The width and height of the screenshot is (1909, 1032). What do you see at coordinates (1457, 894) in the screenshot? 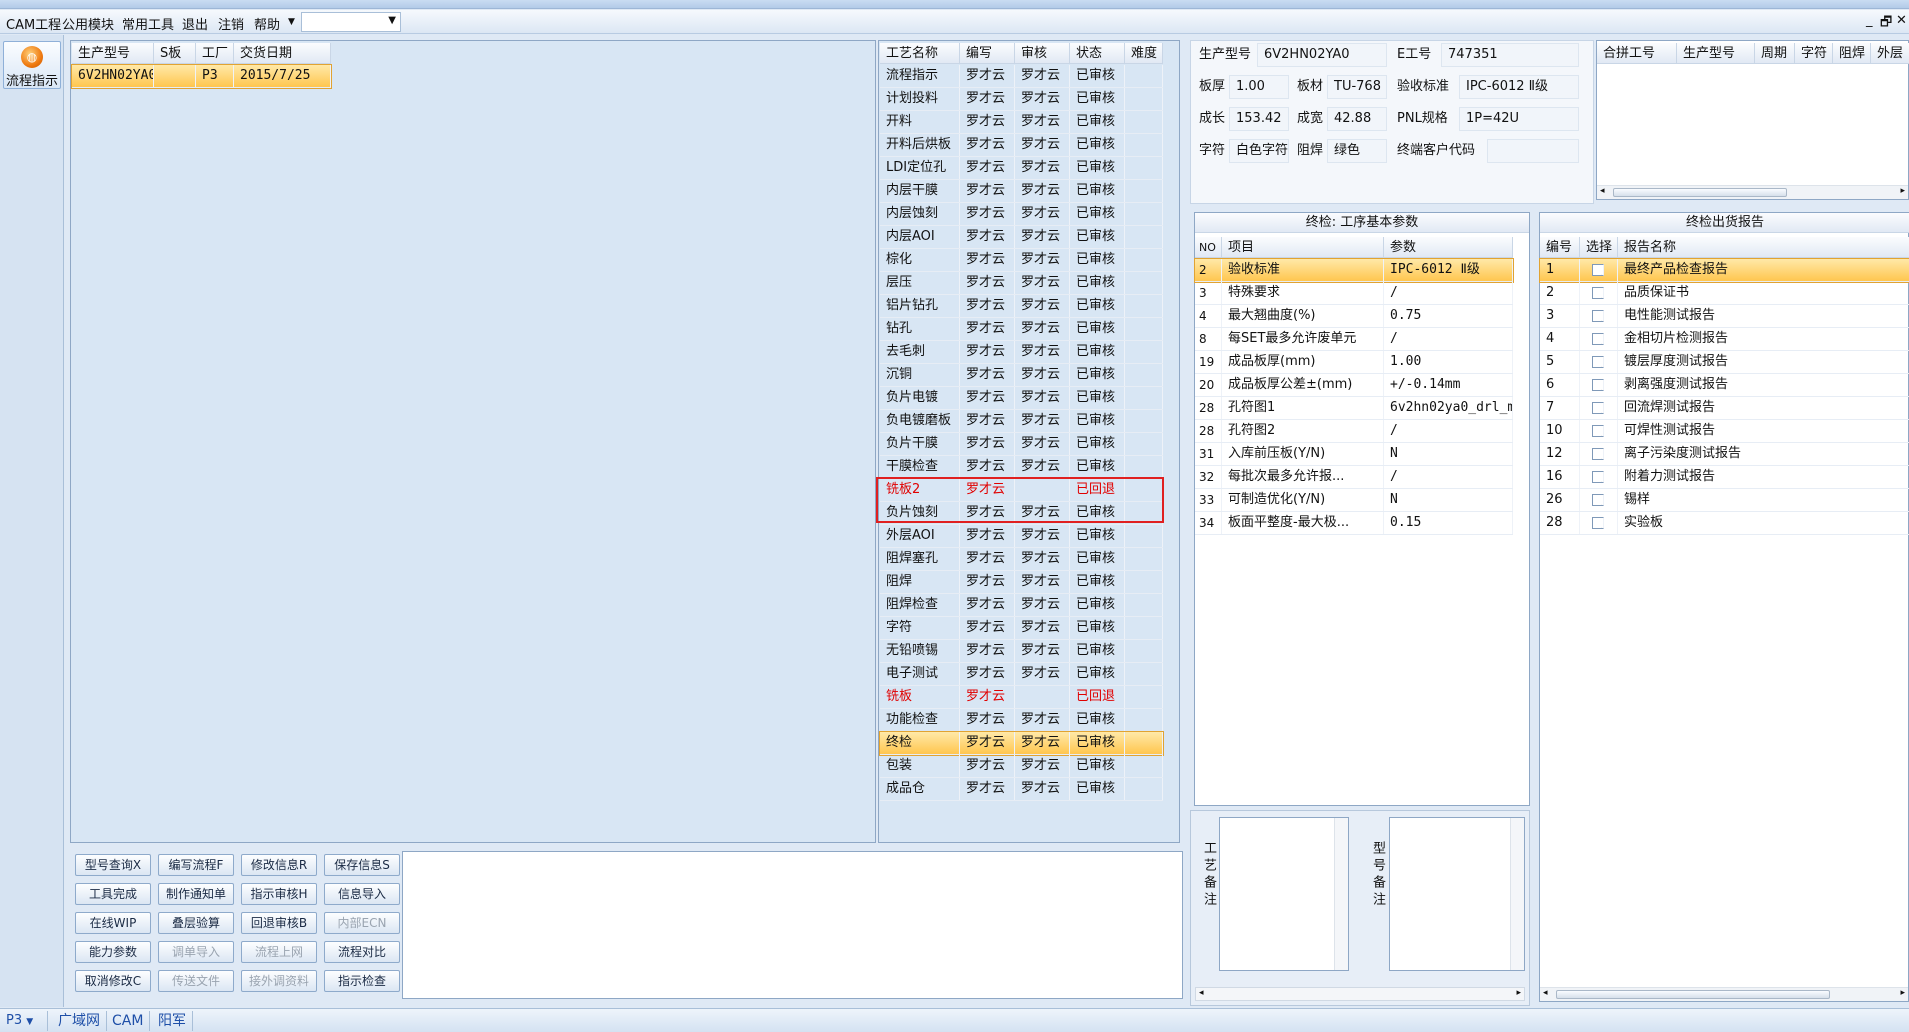
I see `model-remark-textbox` at bounding box center [1457, 894].